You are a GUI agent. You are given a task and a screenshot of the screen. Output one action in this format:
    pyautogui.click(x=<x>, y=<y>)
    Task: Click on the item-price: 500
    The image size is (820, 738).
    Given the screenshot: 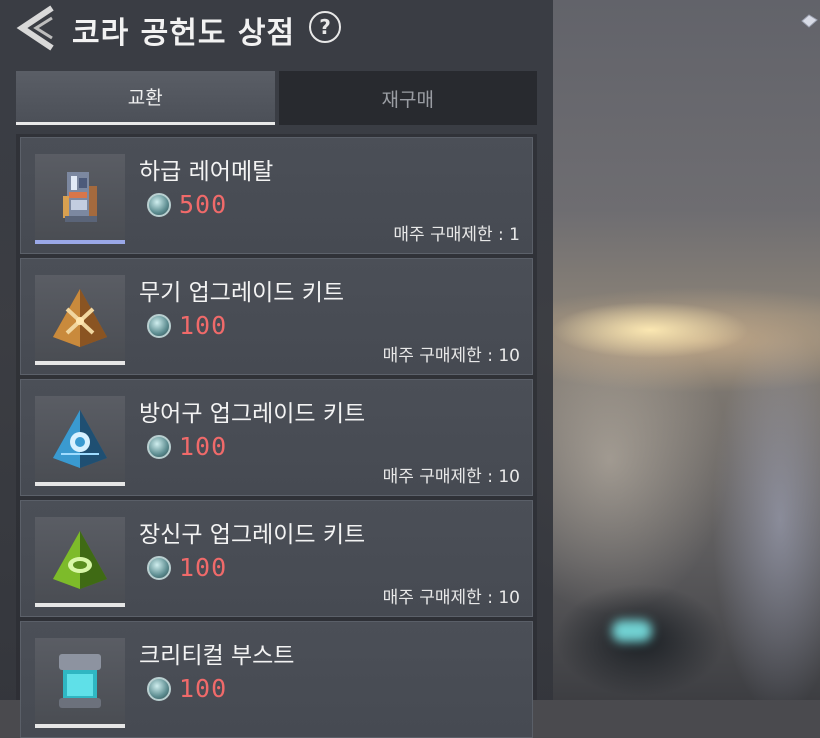 What is the action you would take?
    pyautogui.click(x=187, y=204)
    